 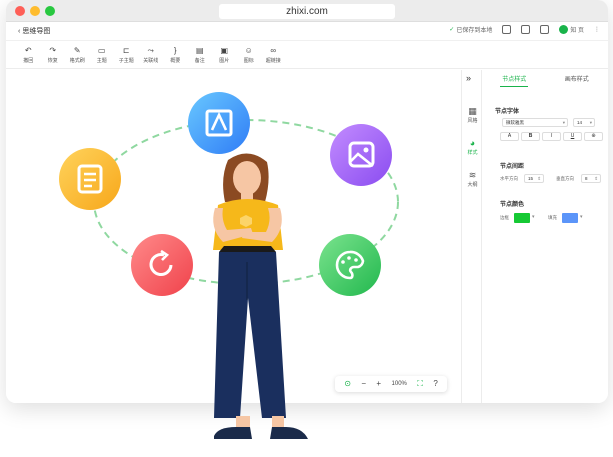 I want to click on palette-bubble-icon, so click(x=350, y=265).